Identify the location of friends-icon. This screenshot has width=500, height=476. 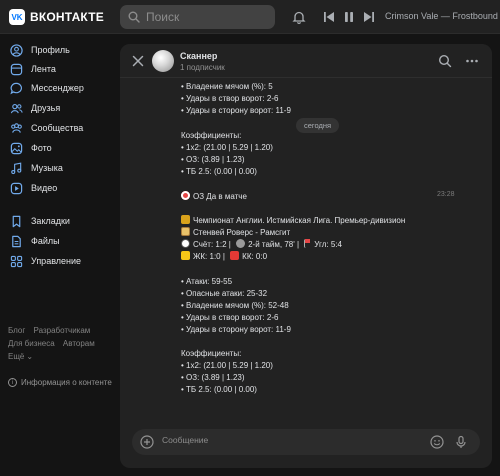
(16, 108).